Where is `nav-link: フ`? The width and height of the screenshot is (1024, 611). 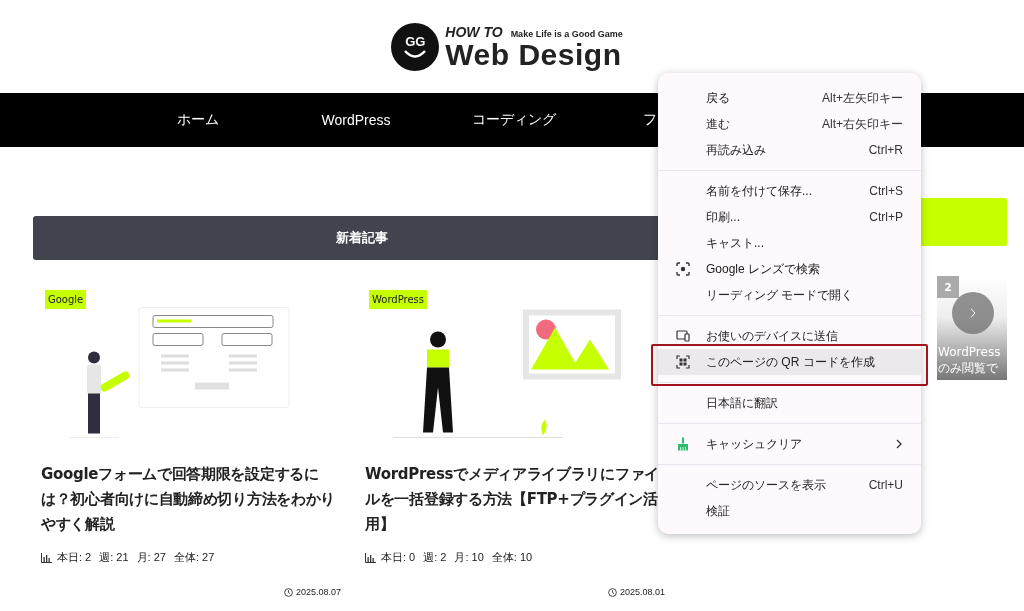 nav-link: フ is located at coordinates (650, 120).